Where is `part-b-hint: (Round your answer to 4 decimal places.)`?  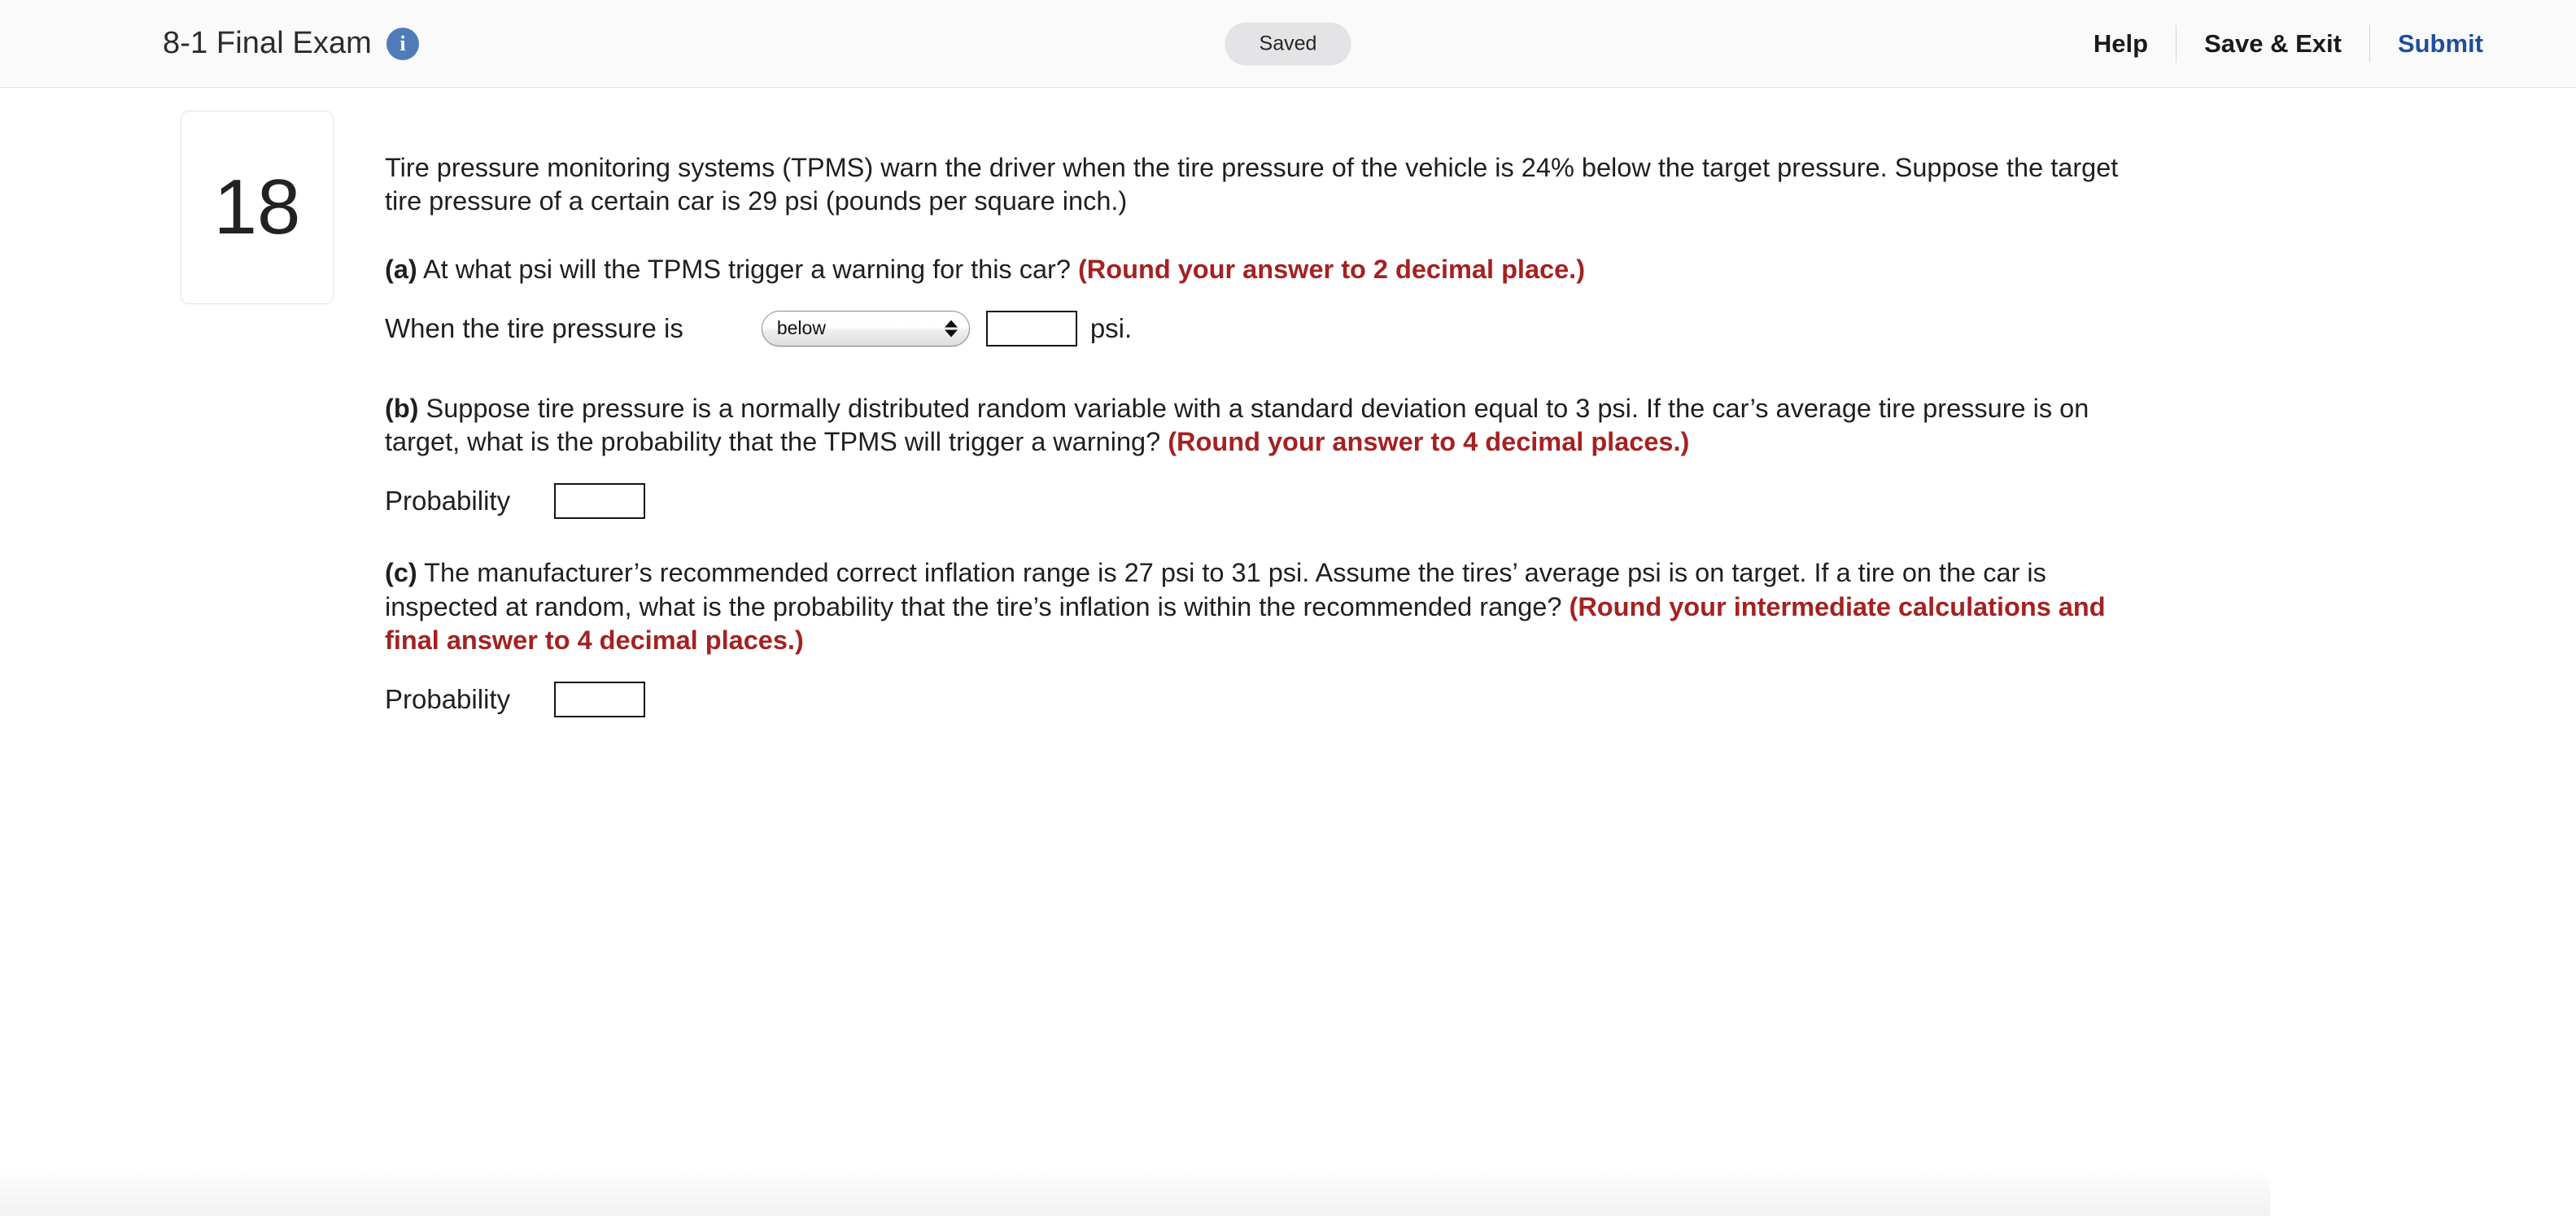
part-b-hint: (Round your answer to 4 decimal places.) is located at coordinates (1429, 442).